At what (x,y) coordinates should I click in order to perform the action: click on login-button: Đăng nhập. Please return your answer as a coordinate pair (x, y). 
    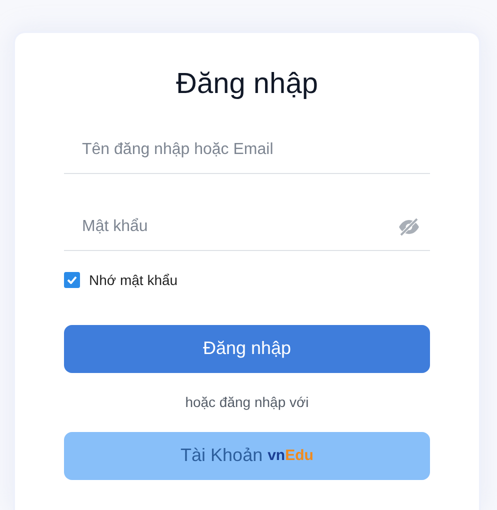
    Looking at the image, I should click on (247, 348).